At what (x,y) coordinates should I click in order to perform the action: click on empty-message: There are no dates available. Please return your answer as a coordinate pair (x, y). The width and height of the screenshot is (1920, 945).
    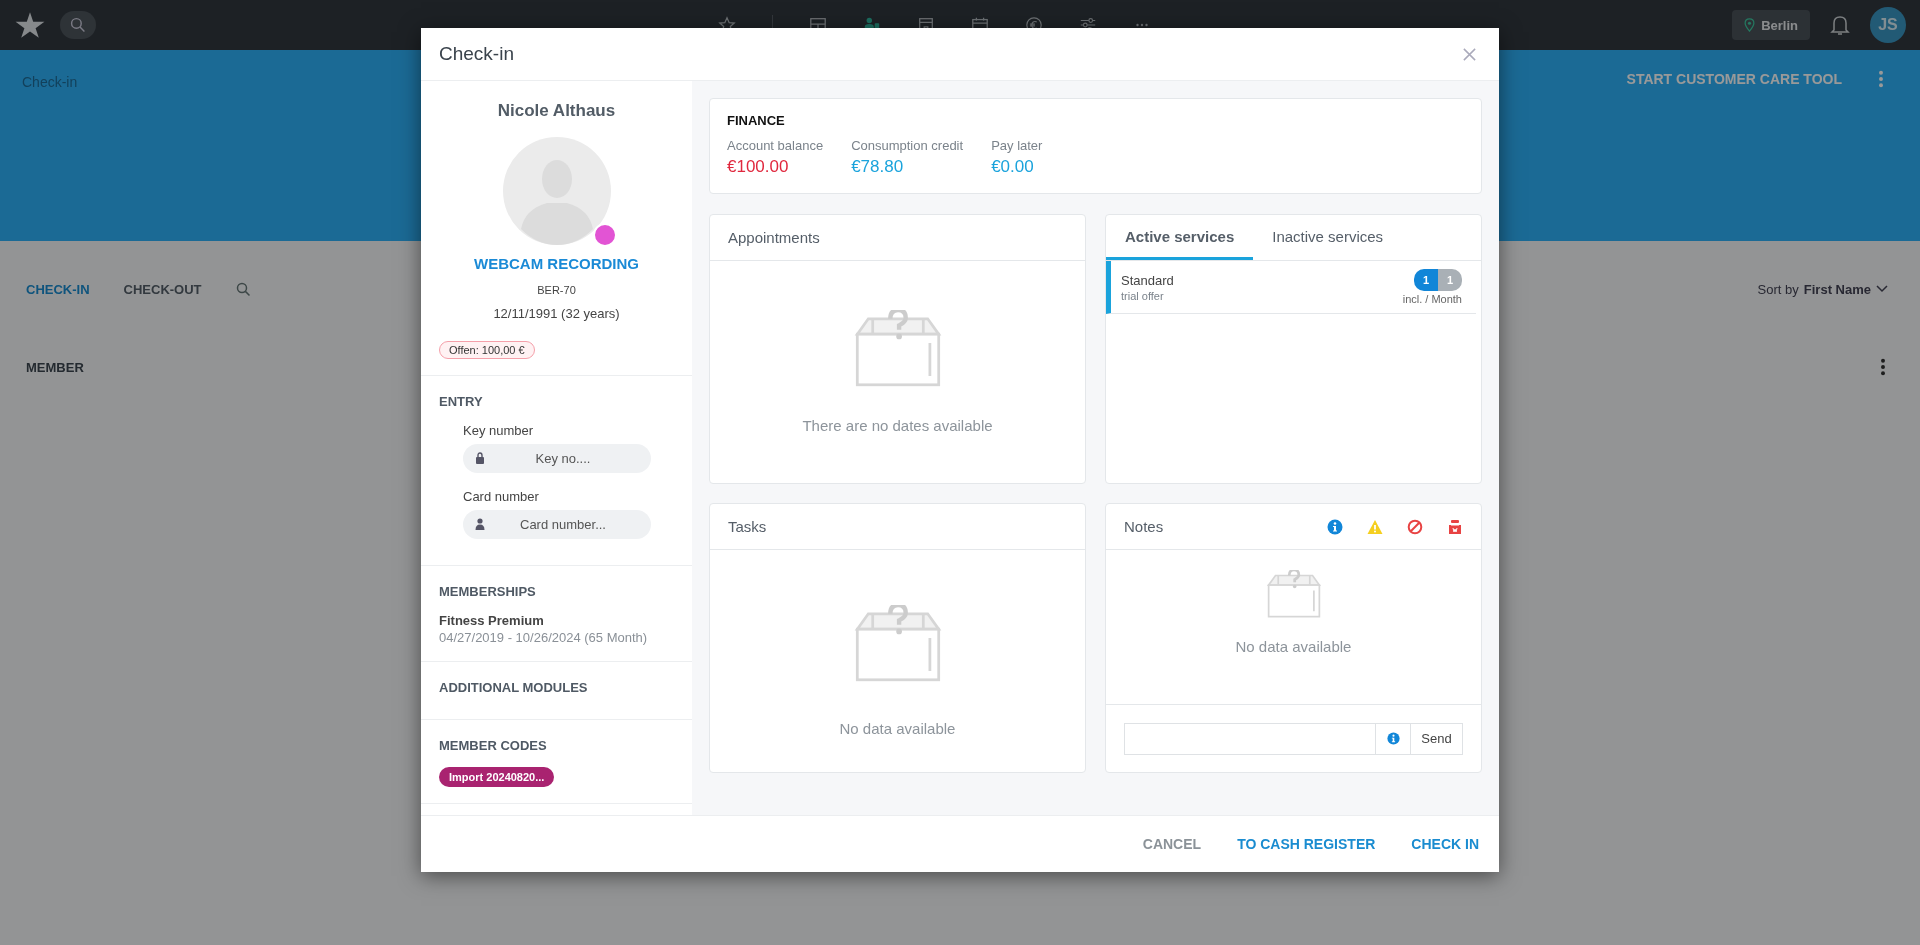
    Looking at the image, I should click on (897, 425).